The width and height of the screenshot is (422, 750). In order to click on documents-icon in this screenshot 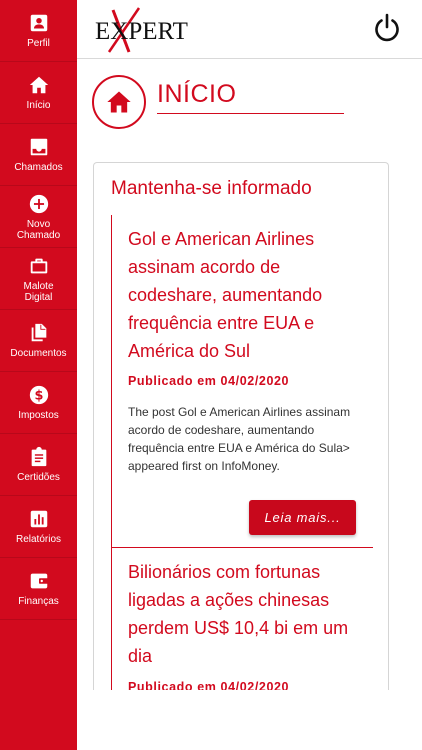, I will do `click(38, 332)`.